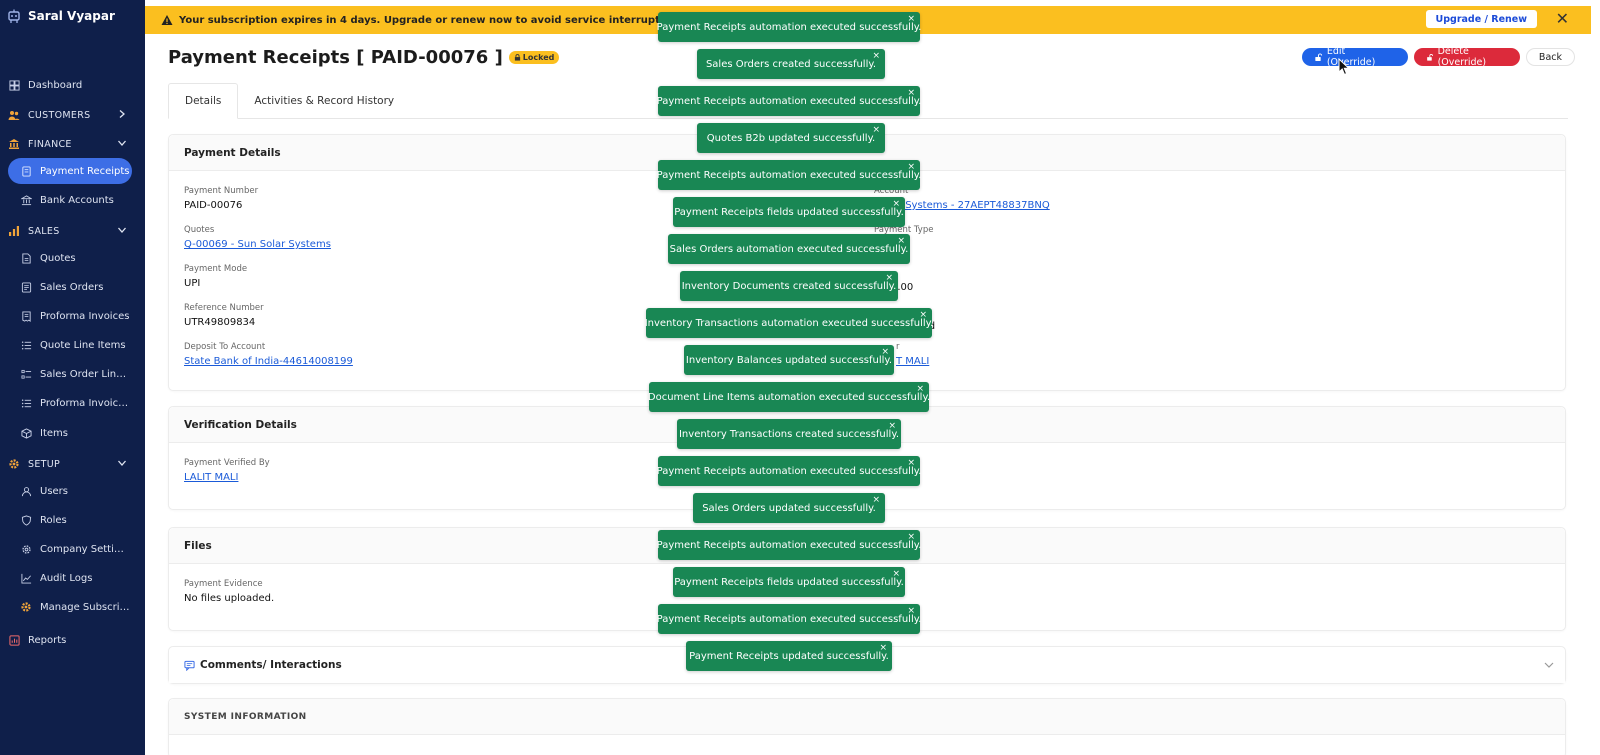  I want to click on bank-icon, so click(26, 200).